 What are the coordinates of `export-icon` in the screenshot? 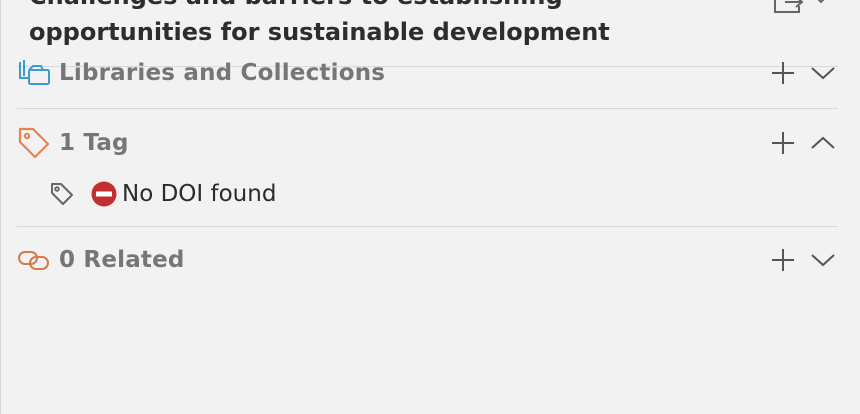 It's located at (799, 6).